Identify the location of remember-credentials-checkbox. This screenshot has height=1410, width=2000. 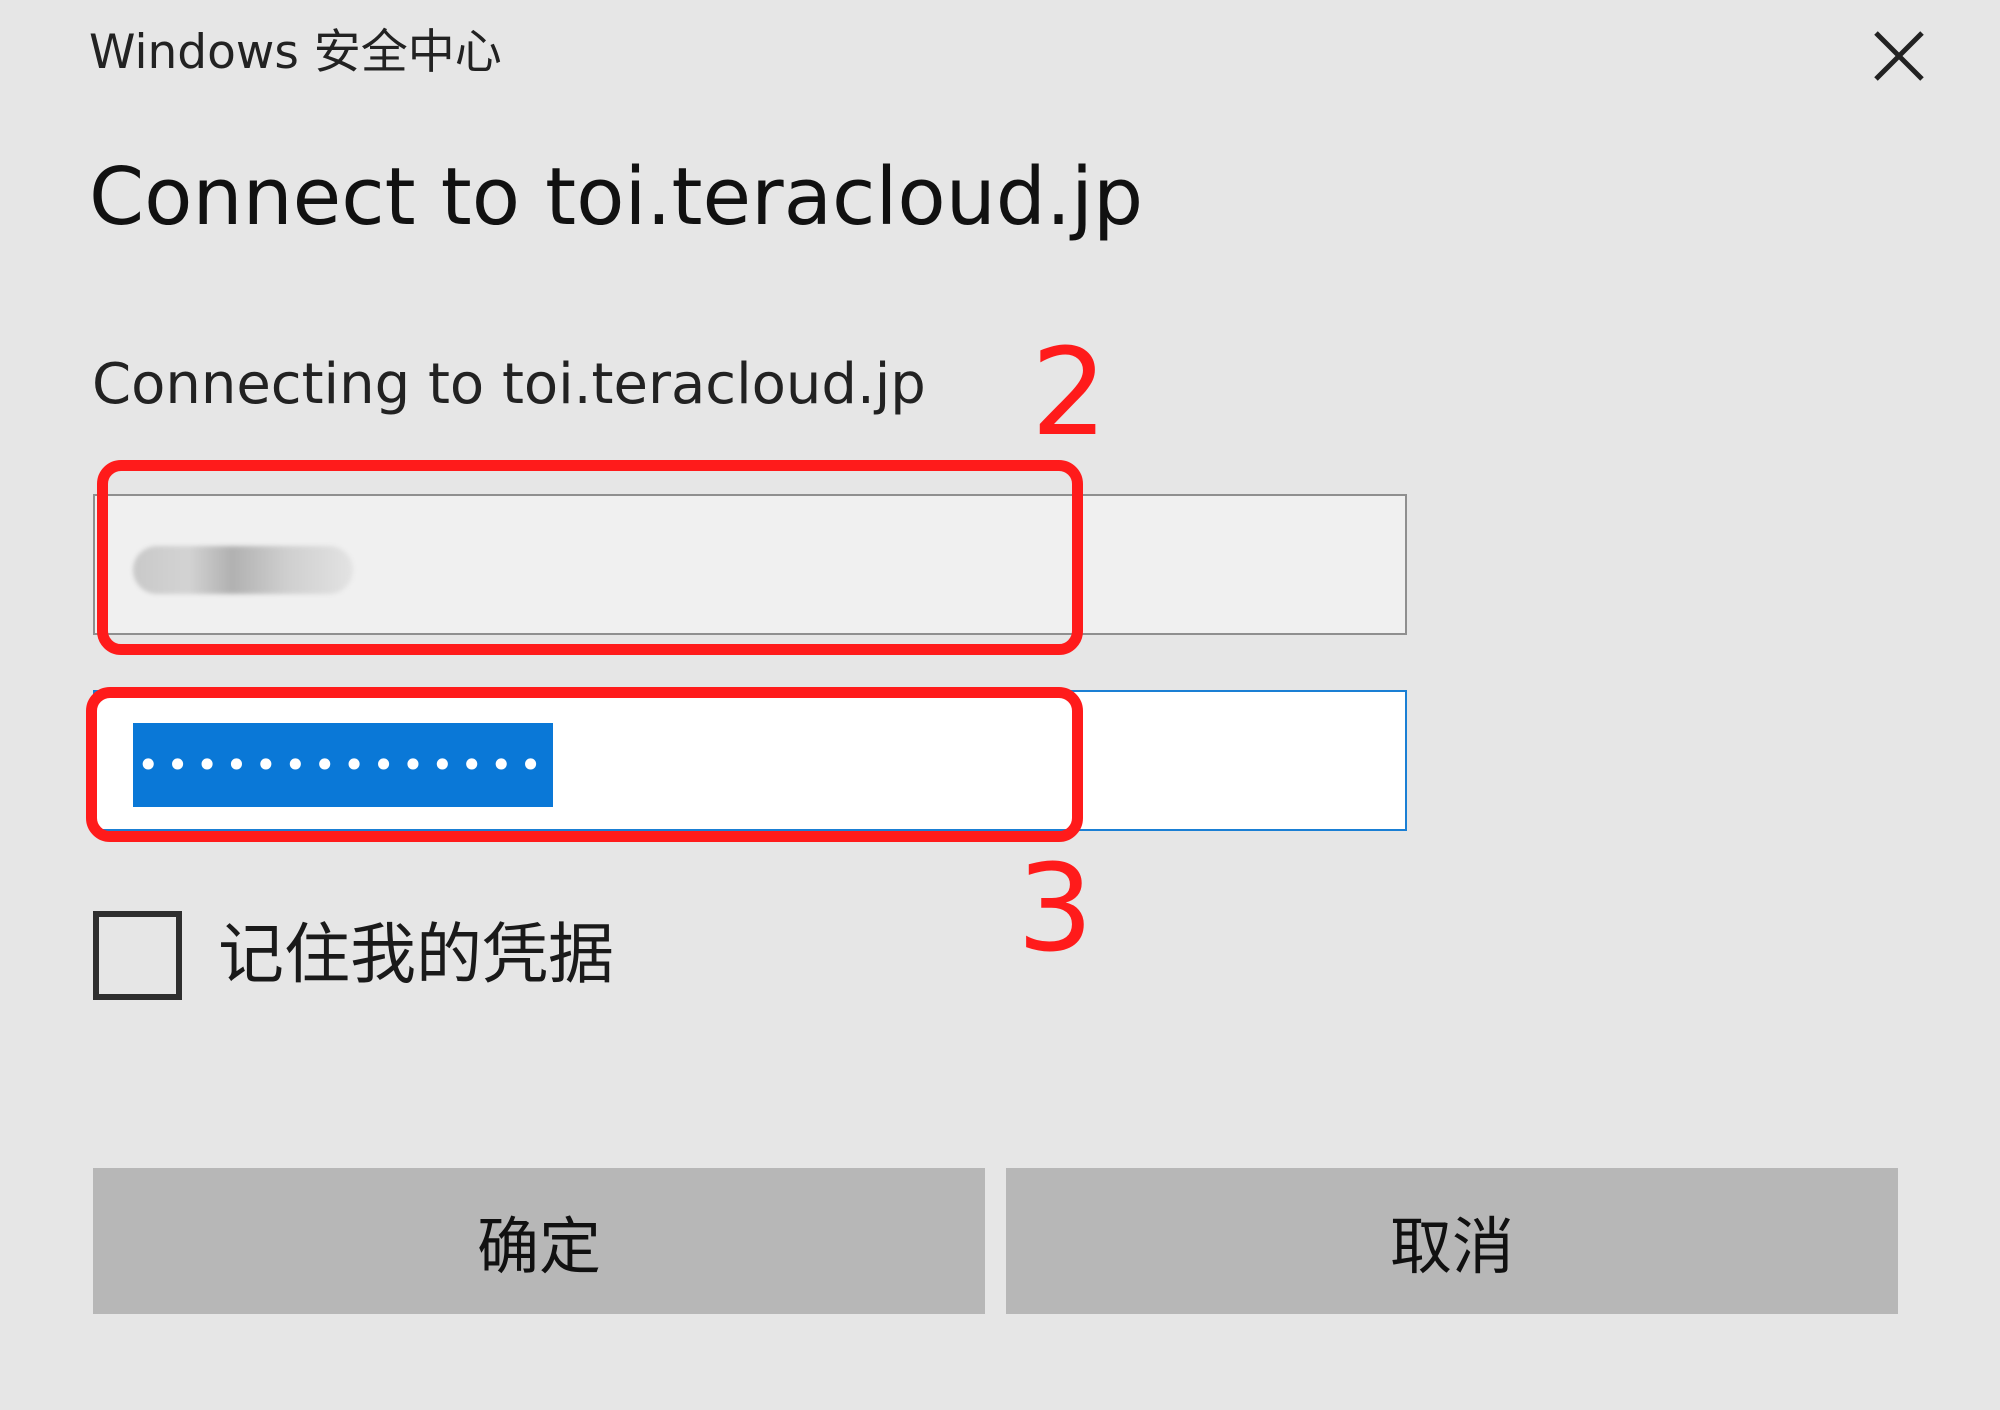
(137, 955).